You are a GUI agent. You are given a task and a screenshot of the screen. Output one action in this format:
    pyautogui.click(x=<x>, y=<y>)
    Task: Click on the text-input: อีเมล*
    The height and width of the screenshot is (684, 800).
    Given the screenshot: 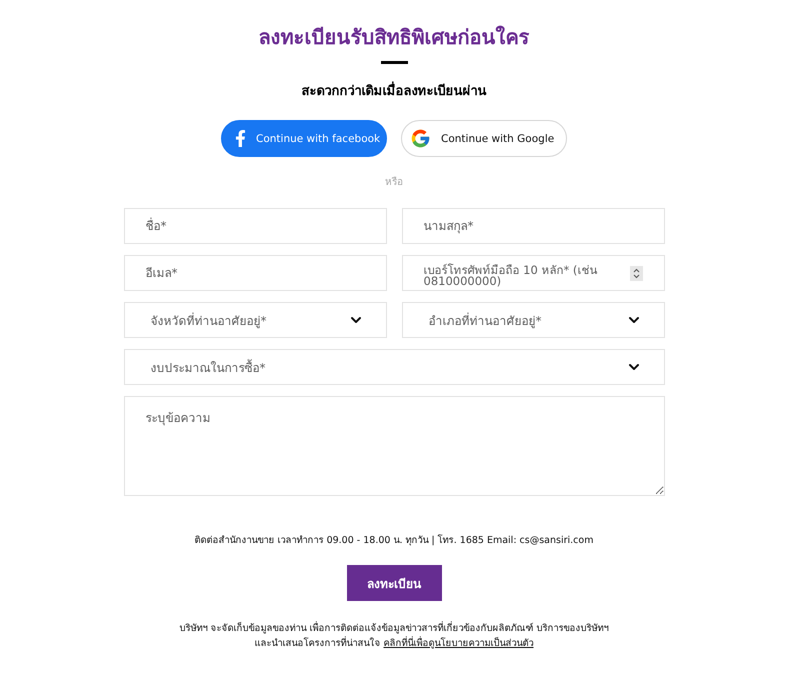 What is the action you would take?
    pyautogui.click(x=255, y=273)
    